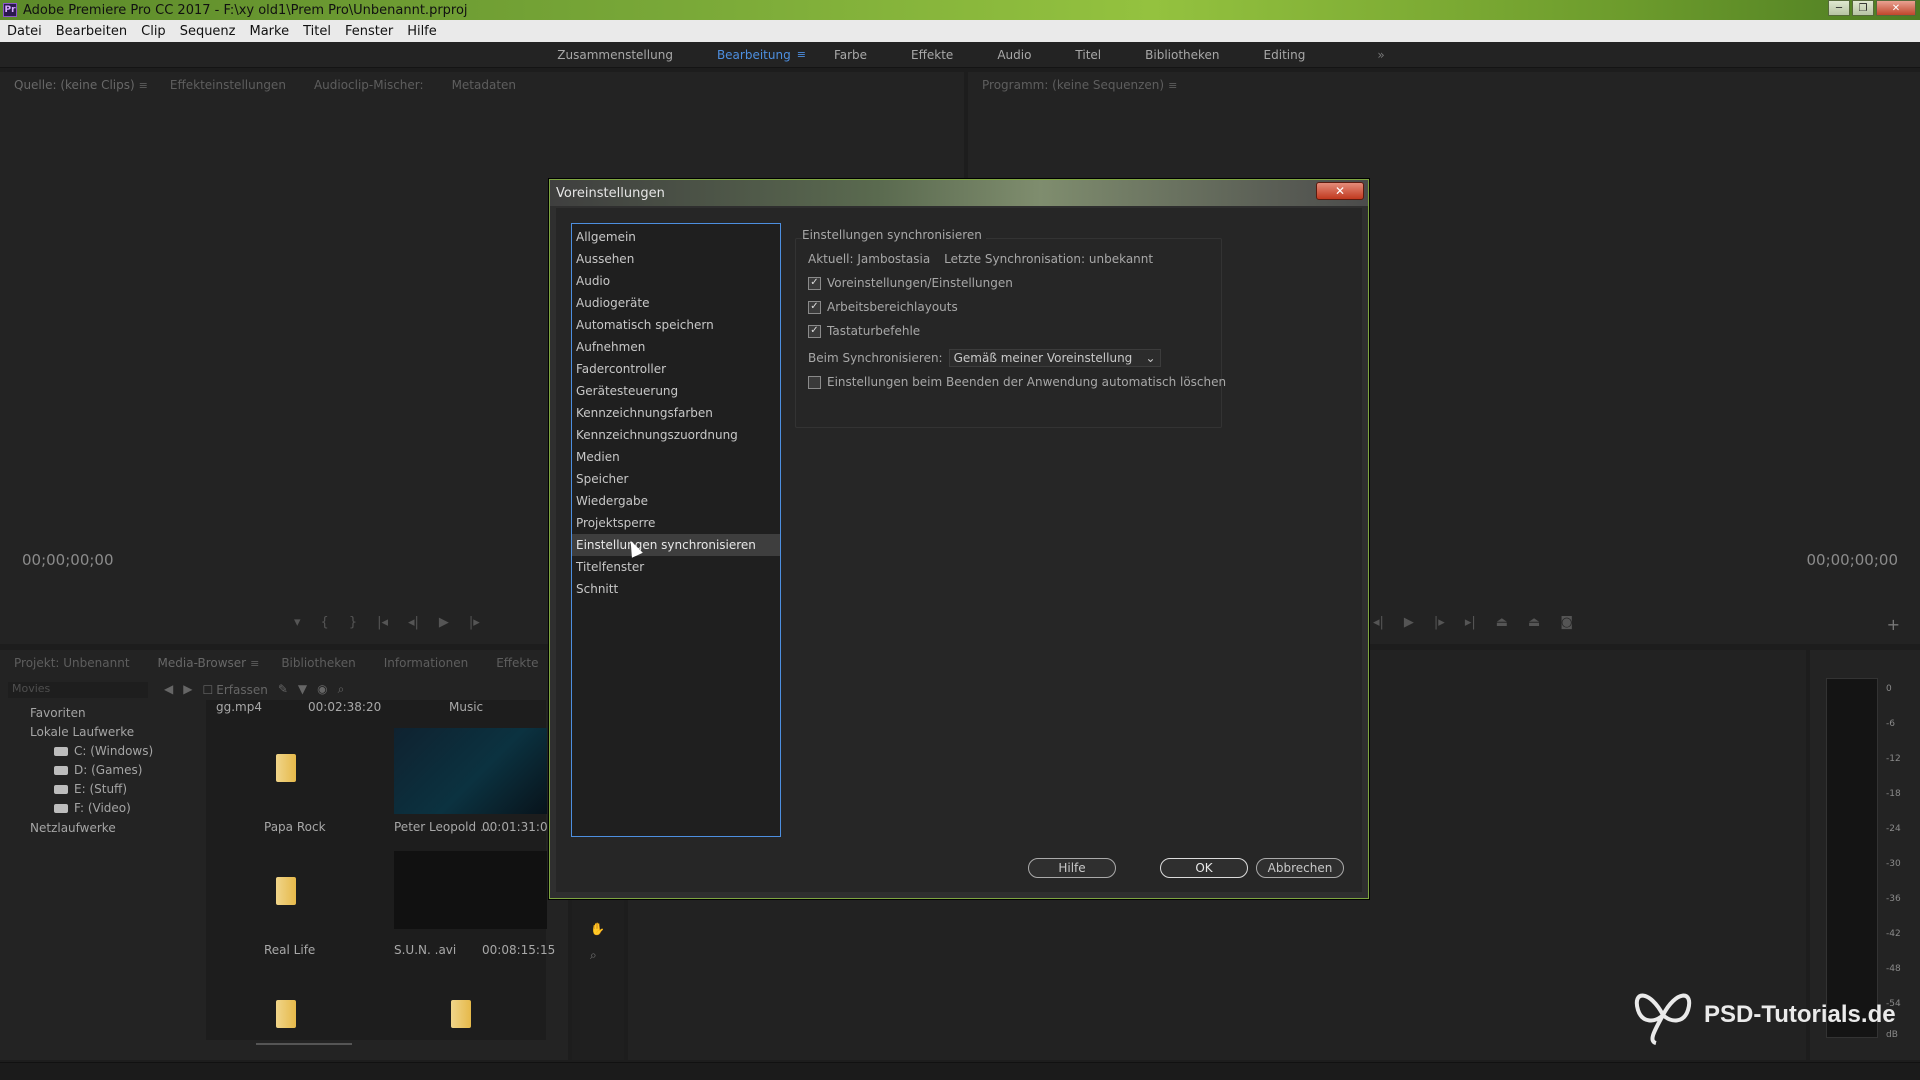 This screenshot has width=1920, height=1080. What do you see at coordinates (234, 689) in the screenshot?
I see `capture-checkbox: ☐ Erfassen` at bounding box center [234, 689].